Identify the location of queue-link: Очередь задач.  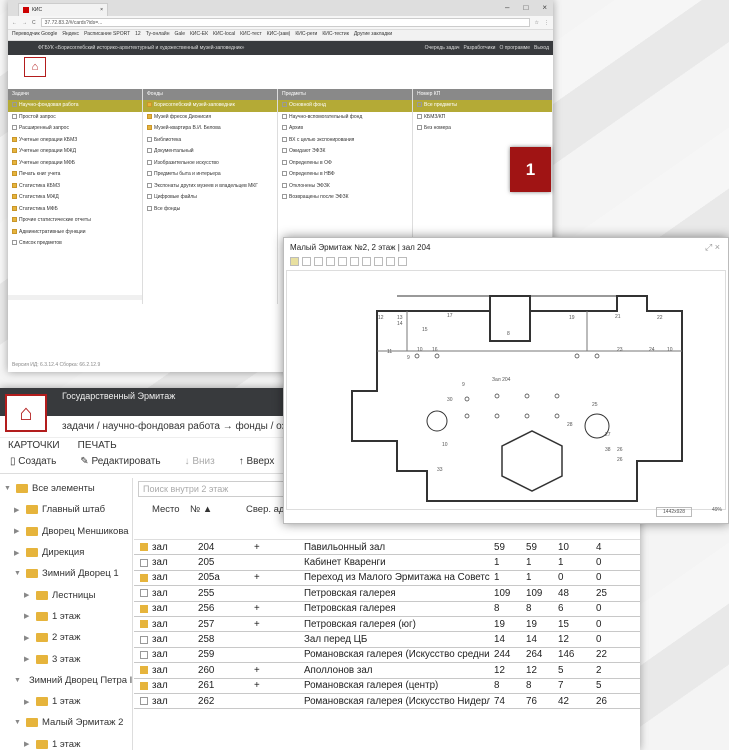
(442, 48).